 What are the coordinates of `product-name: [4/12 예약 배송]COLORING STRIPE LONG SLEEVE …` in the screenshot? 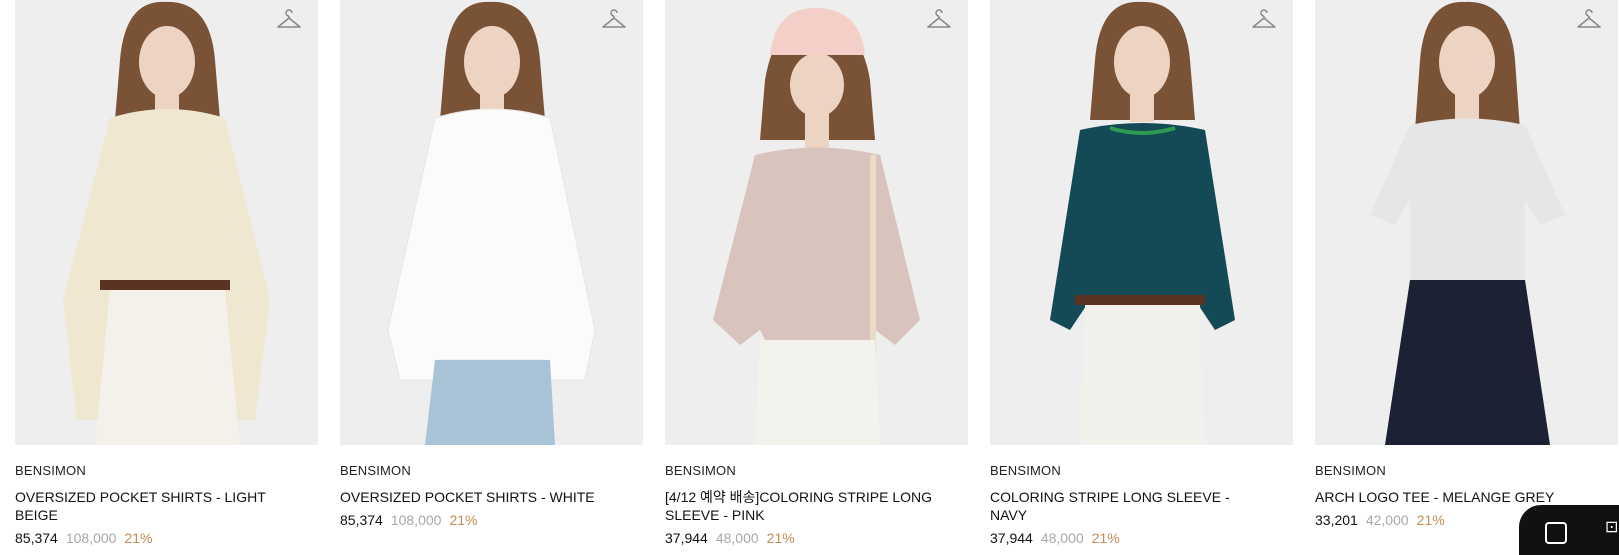 It's located at (800, 506).